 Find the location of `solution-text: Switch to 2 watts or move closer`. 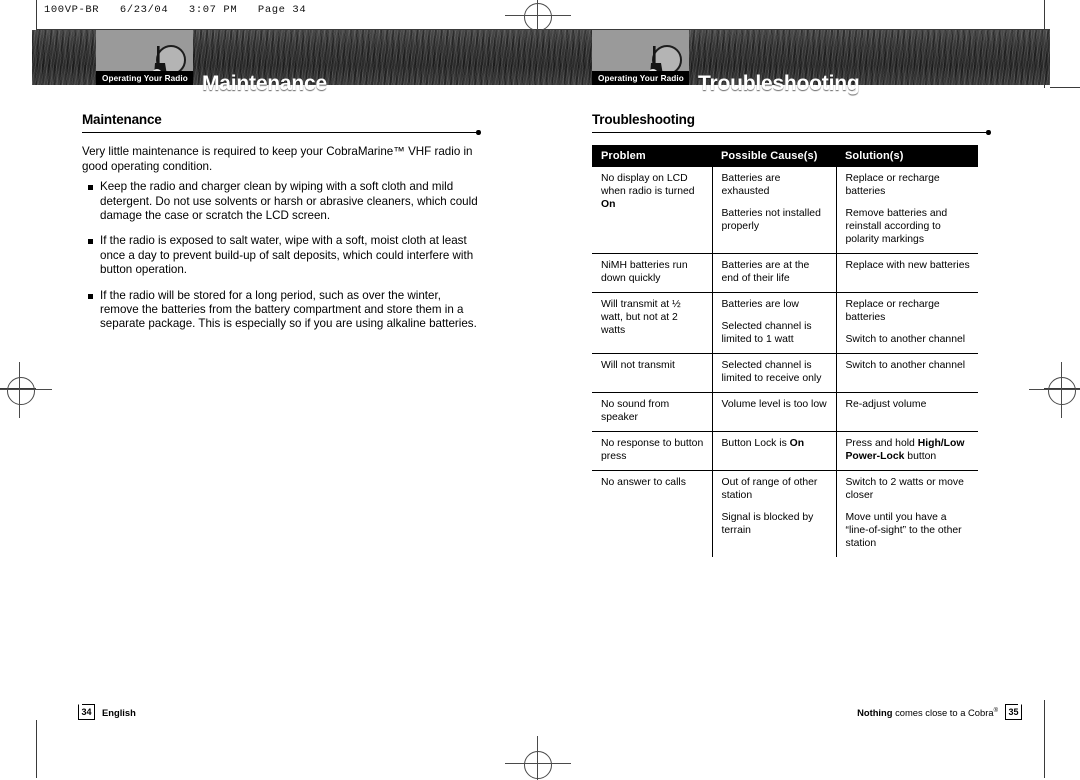

solution-text: Switch to 2 watts or move closer is located at coordinates (904, 489).